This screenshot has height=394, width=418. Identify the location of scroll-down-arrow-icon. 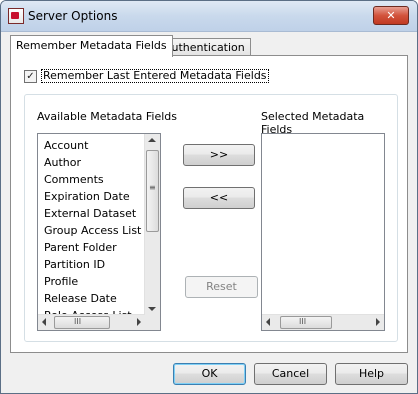
(152, 309).